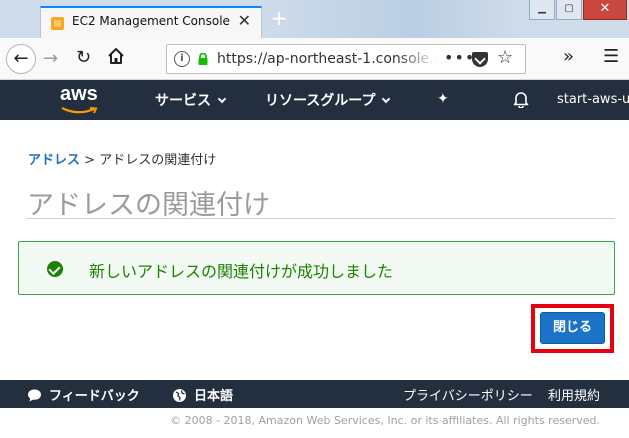 The height and width of the screenshot is (438, 629). Describe the element at coordinates (148, 205) in the screenshot. I see `page-title: アドレスの関連付け` at that location.